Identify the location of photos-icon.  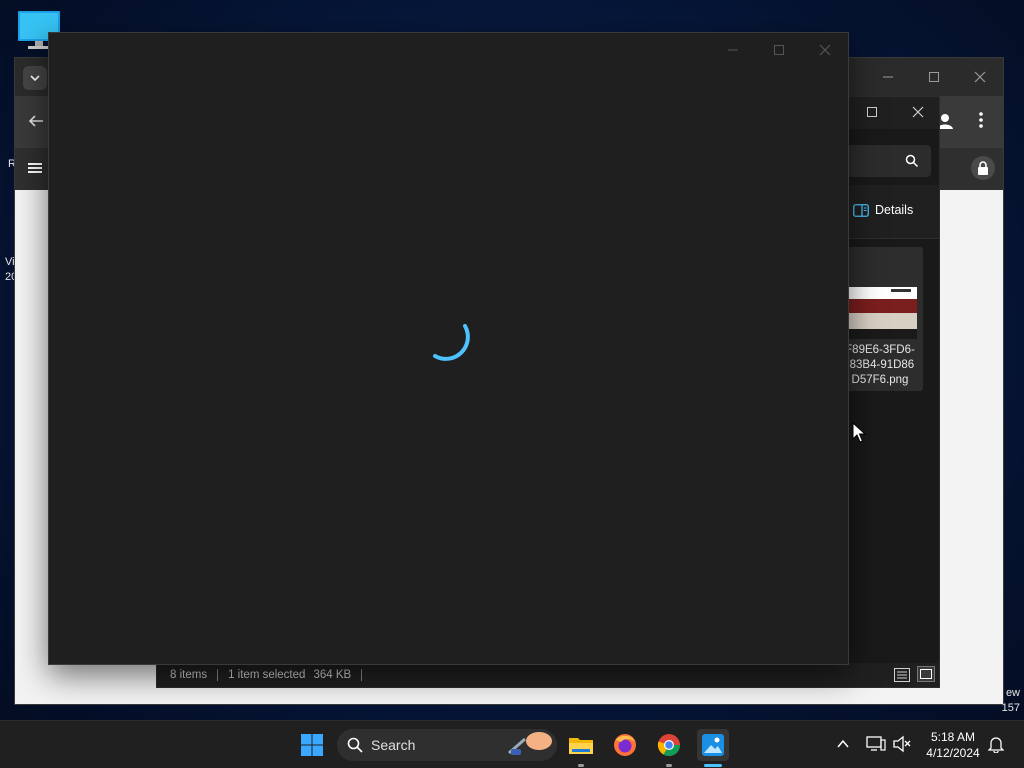
(713, 745).